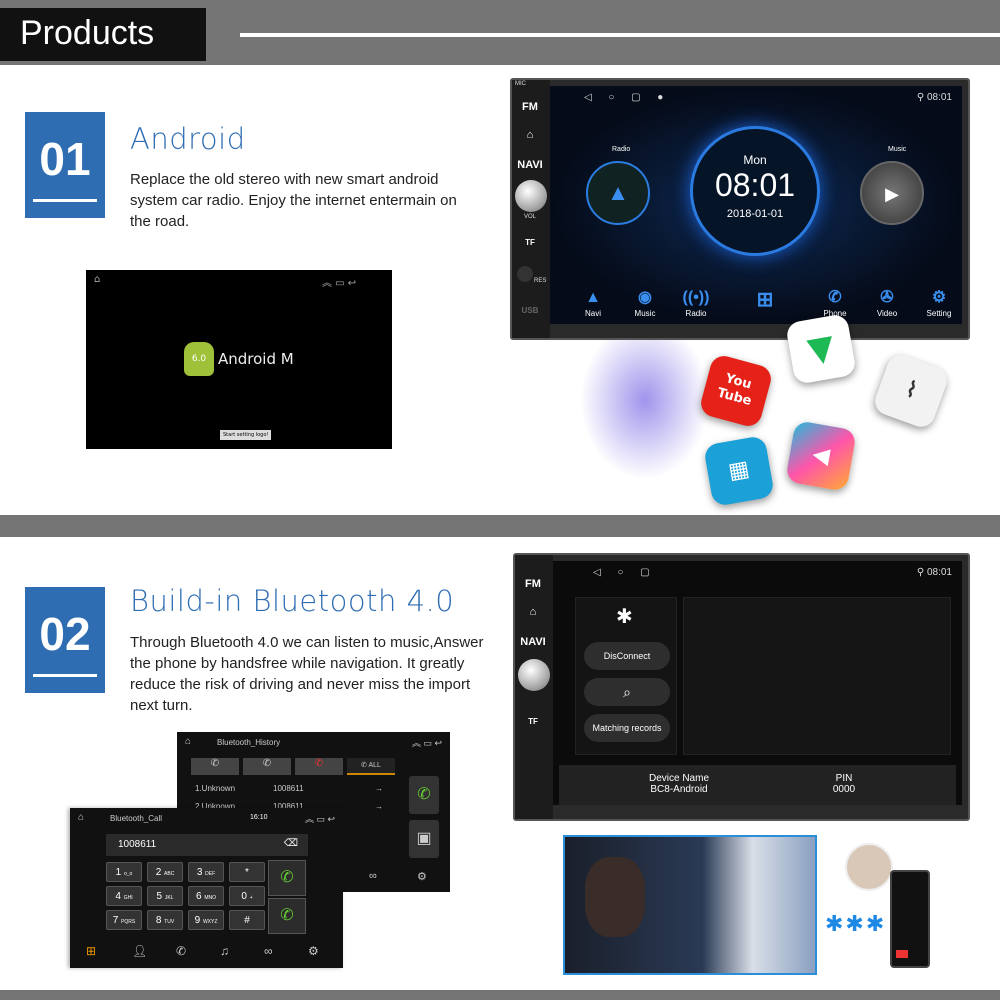 The width and height of the screenshot is (1000, 1000). I want to click on section-divider, so click(500, 526).